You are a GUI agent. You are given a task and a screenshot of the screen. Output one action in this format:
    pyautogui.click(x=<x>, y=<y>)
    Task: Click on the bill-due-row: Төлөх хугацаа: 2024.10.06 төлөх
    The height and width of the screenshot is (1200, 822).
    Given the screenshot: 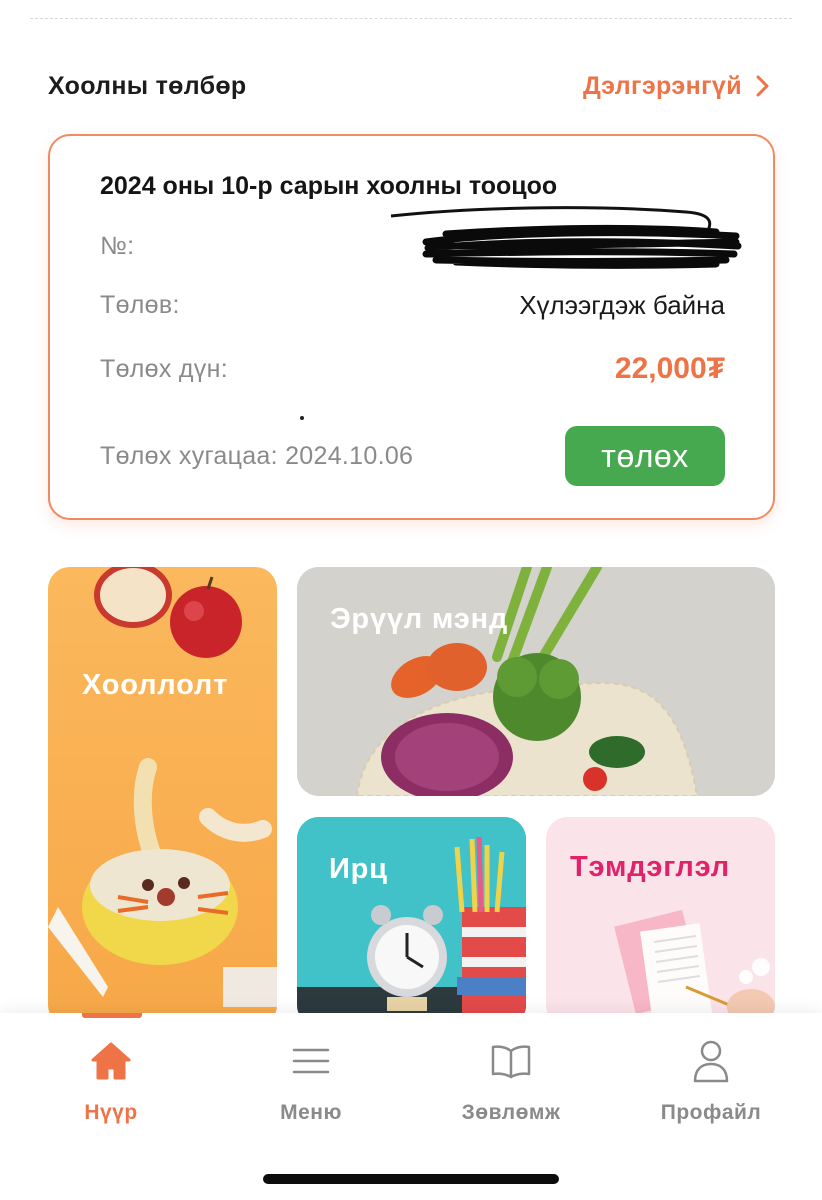 What is the action you would take?
    pyautogui.click(x=412, y=456)
    